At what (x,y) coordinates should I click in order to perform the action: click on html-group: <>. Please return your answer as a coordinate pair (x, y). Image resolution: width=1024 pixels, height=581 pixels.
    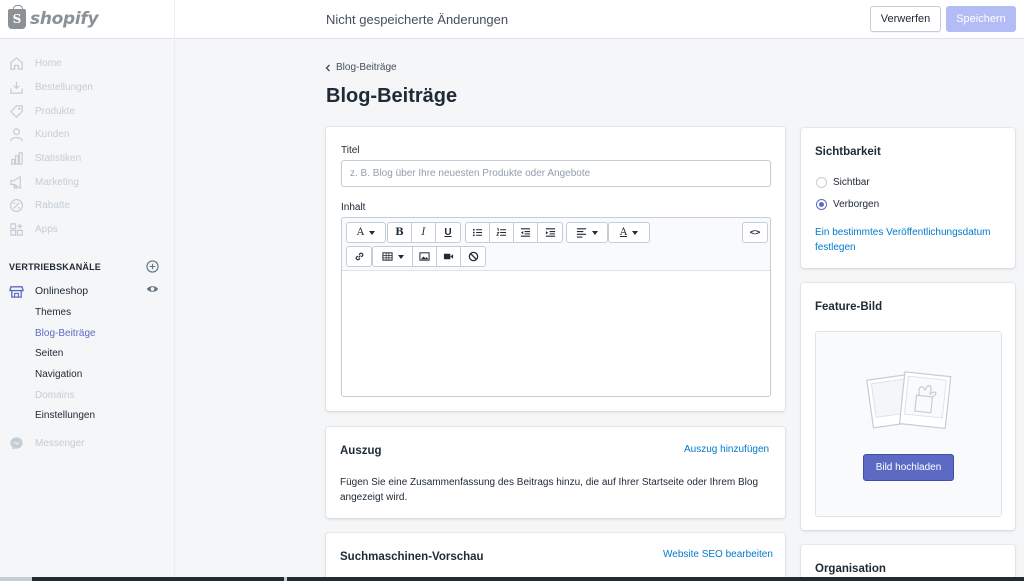
    Looking at the image, I should click on (755, 232).